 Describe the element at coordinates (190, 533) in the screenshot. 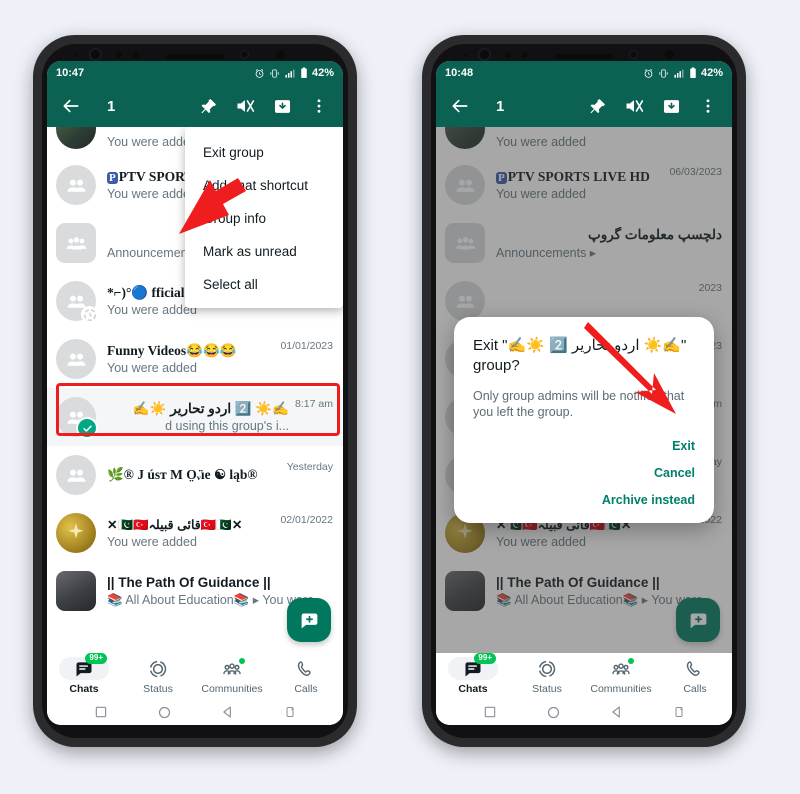

I see `list-item-text: ✕🇵🇰🇹🇷قائی قبیلہ🇹🇷🇵🇰✕ You were added` at that location.